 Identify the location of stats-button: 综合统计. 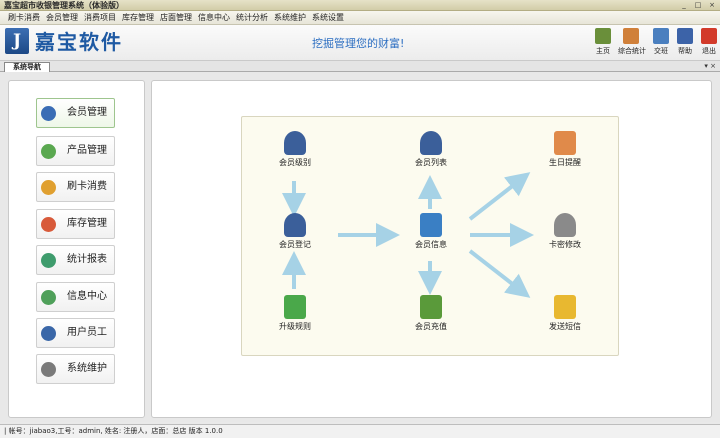
(632, 43).